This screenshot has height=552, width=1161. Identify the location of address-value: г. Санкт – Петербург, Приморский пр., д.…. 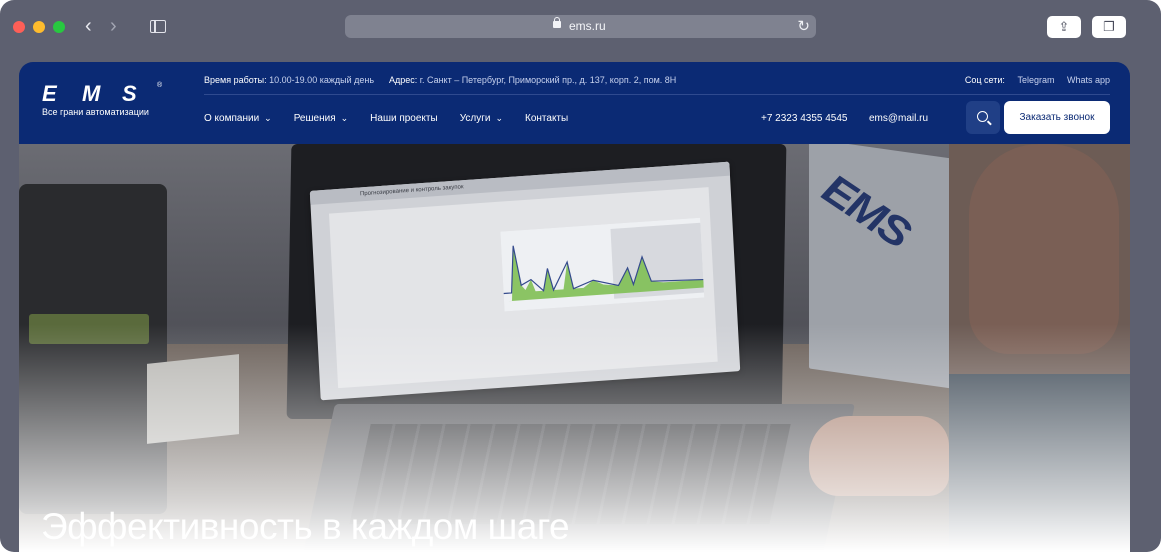
(548, 80).